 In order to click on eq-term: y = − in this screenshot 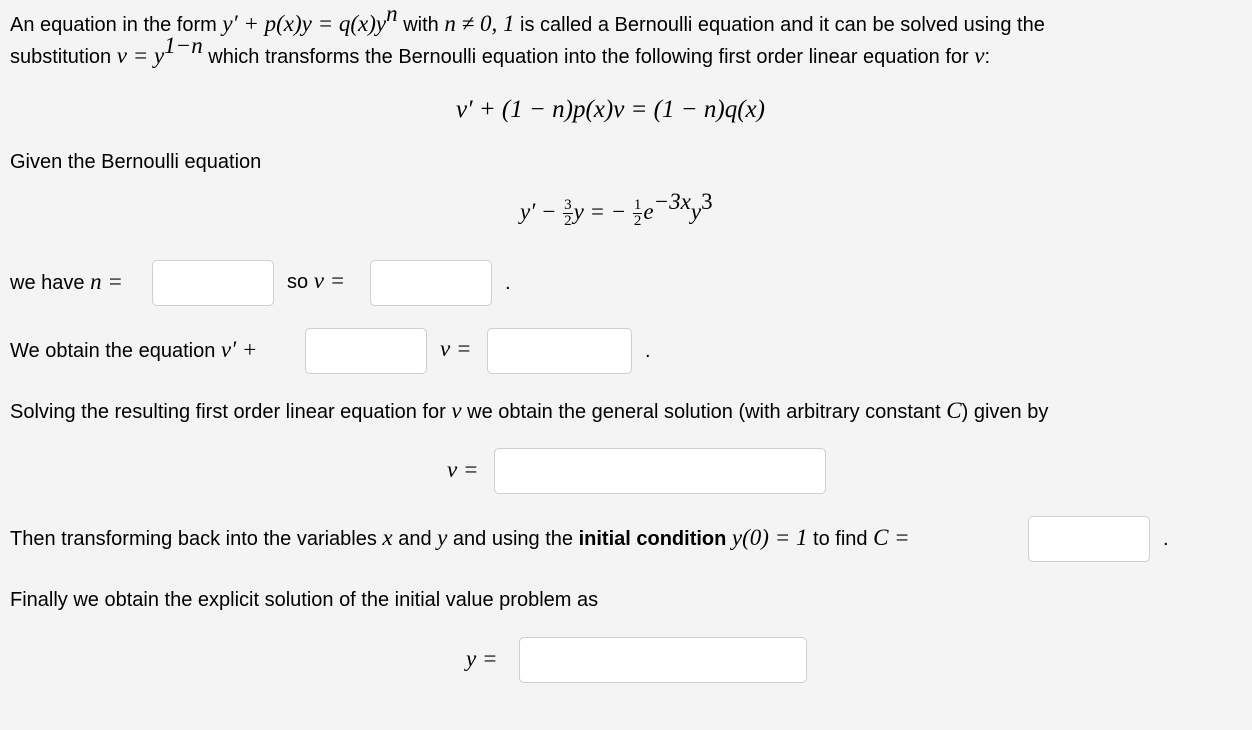, I will do `click(600, 211)`.